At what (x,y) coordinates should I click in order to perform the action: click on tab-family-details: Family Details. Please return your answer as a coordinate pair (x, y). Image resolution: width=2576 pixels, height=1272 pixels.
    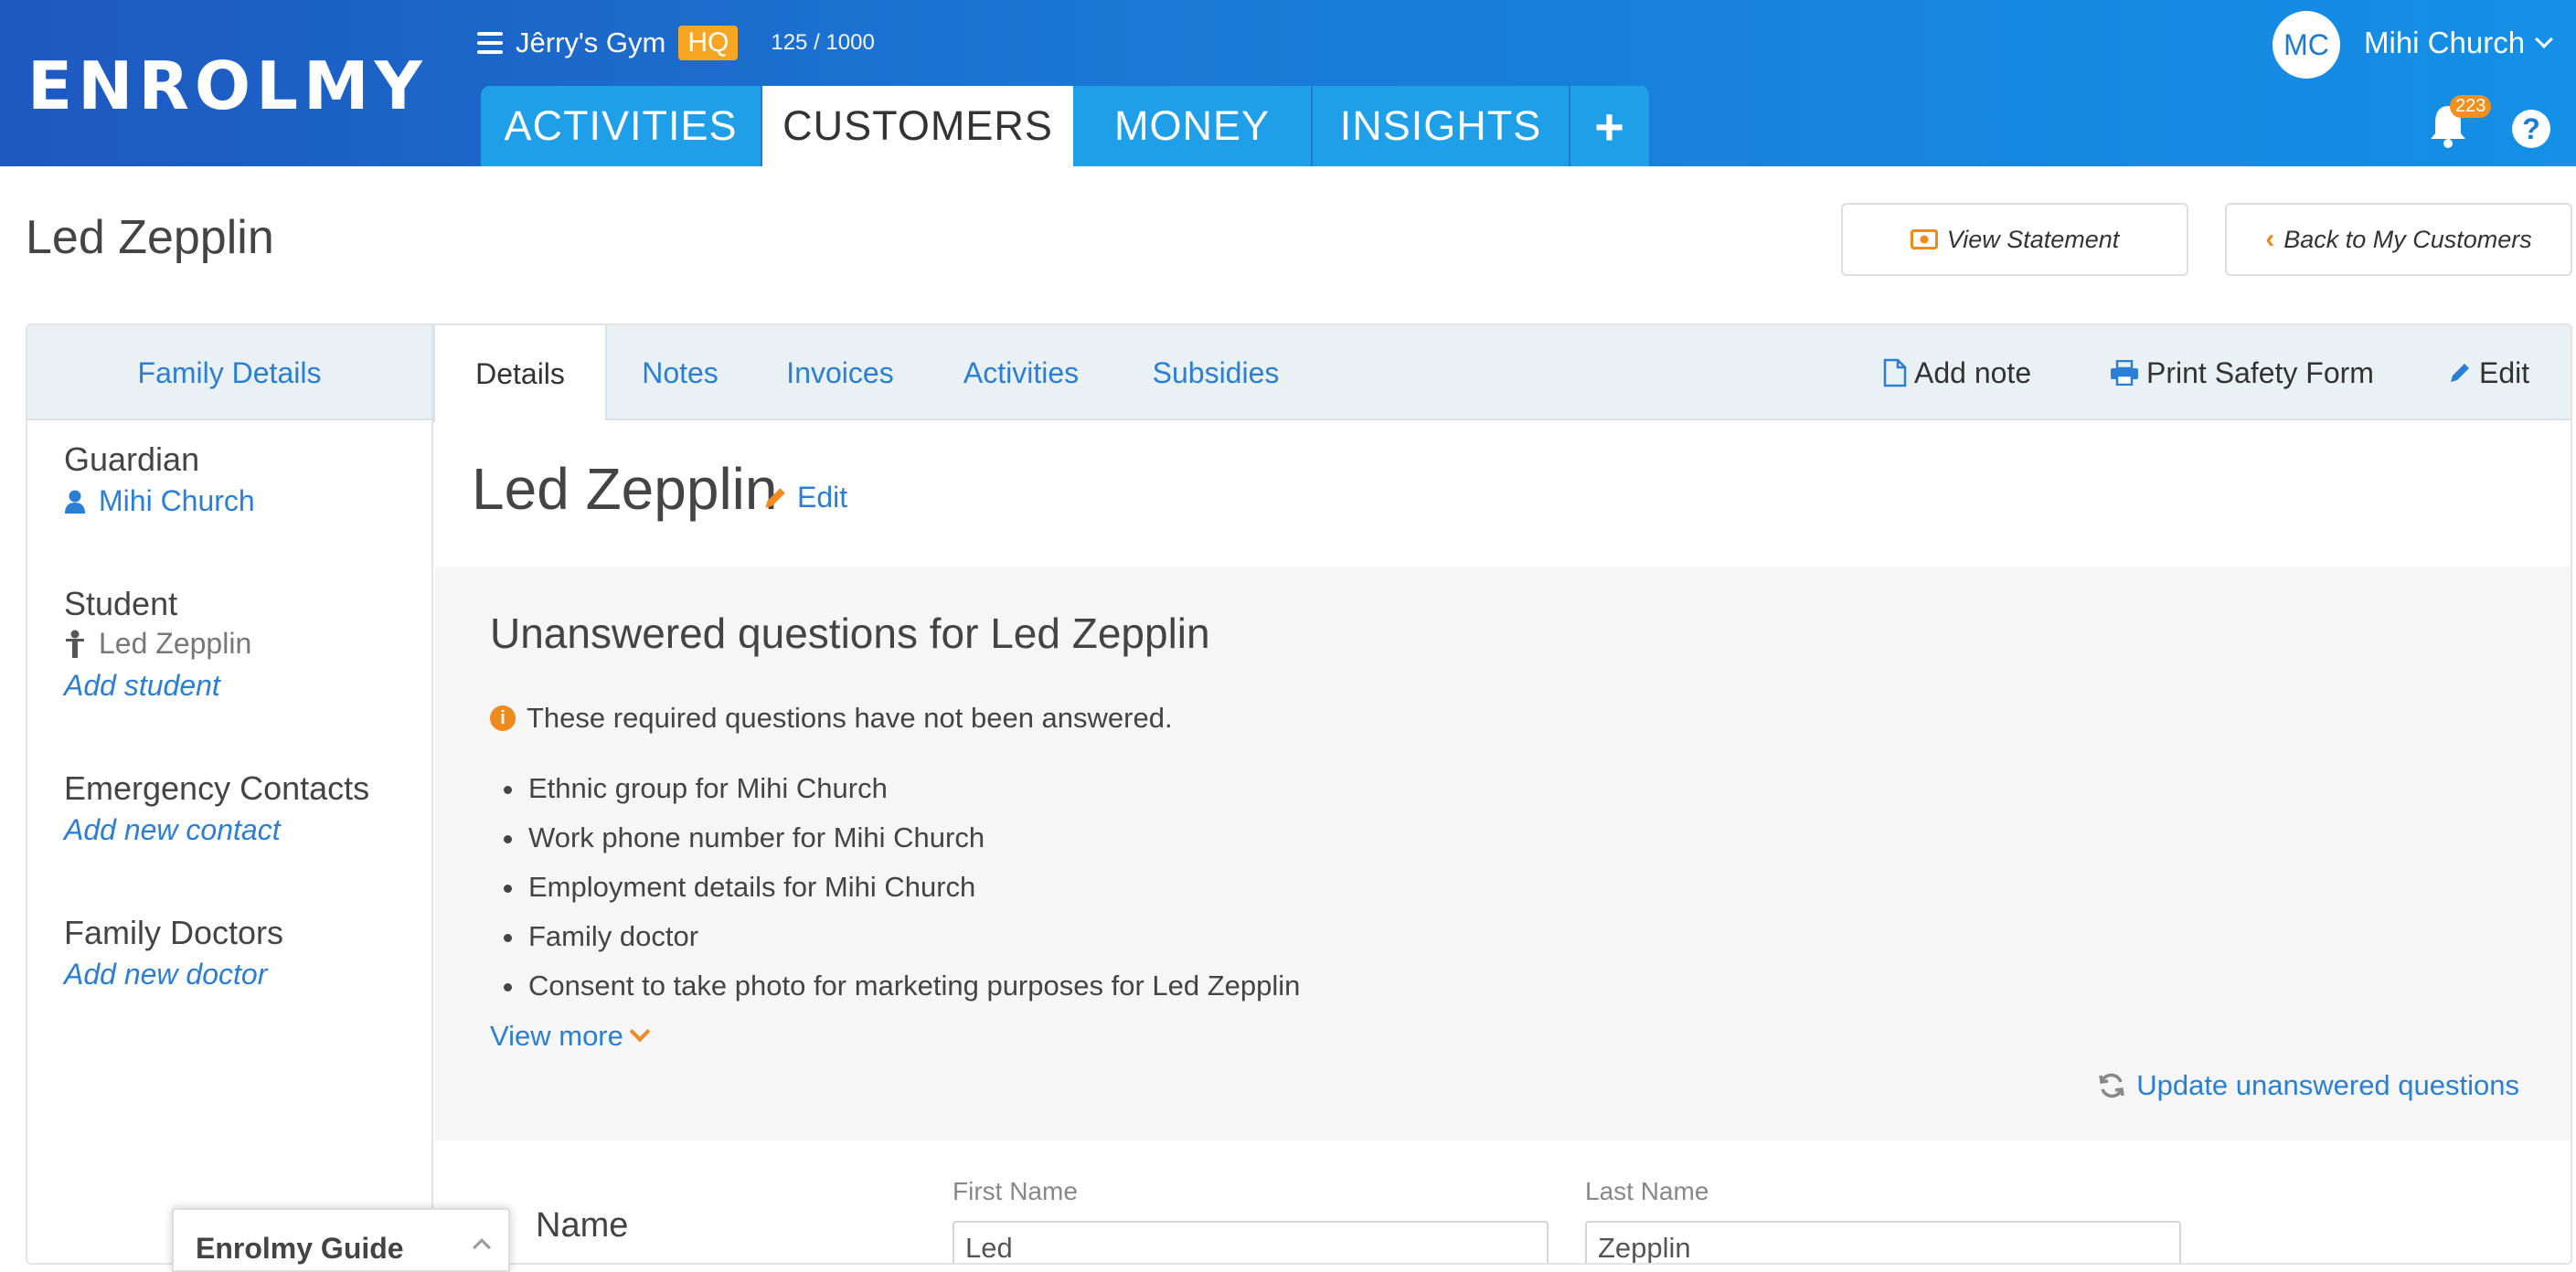
    Looking at the image, I should click on (230, 372).